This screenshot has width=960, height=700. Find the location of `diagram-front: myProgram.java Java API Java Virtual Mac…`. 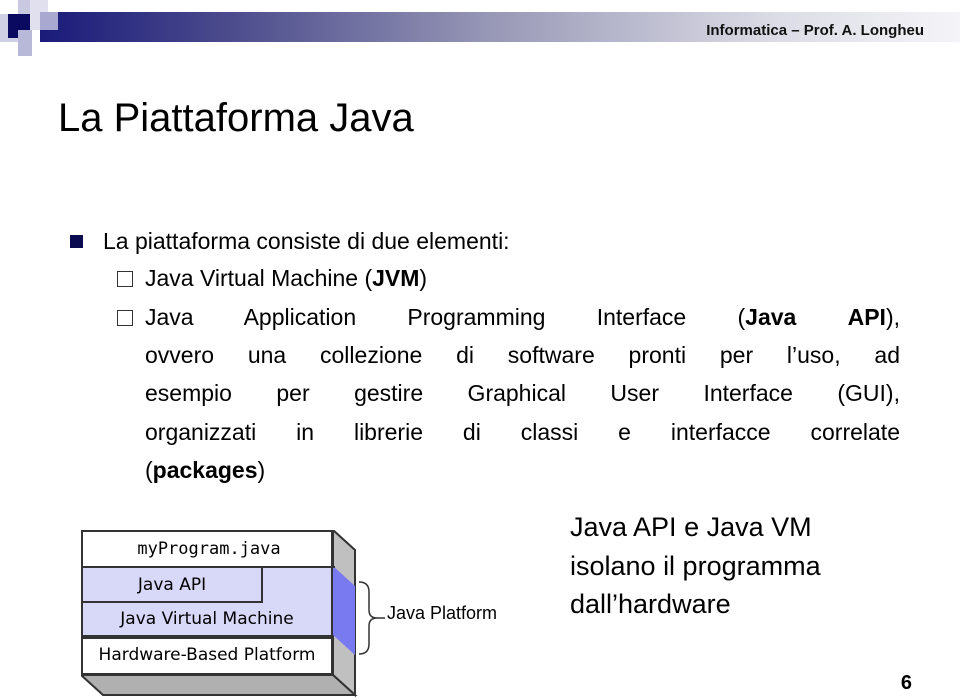

diagram-front: myProgram.java Java API Java Virtual Mac… is located at coordinates (208, 602).